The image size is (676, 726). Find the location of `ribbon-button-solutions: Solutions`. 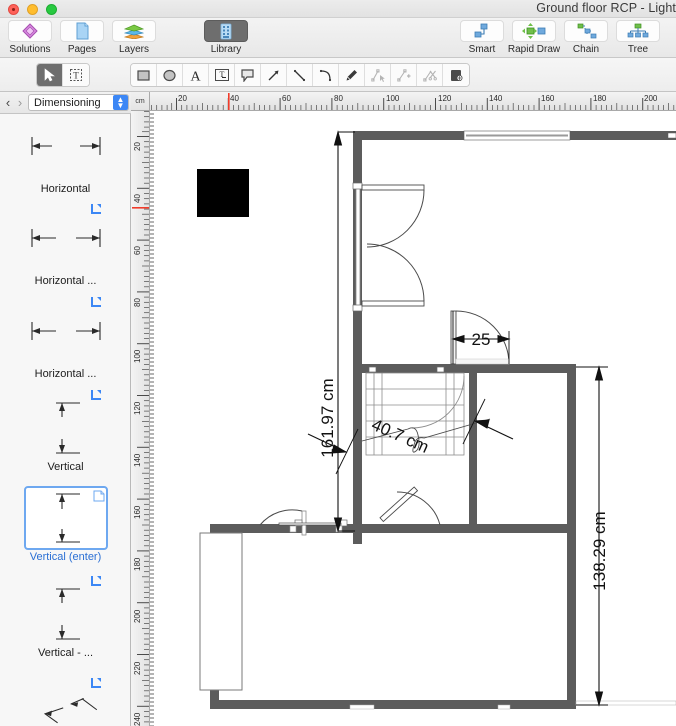

ribbon-button-solutions: Solutions is located at coordinates (30, 36).